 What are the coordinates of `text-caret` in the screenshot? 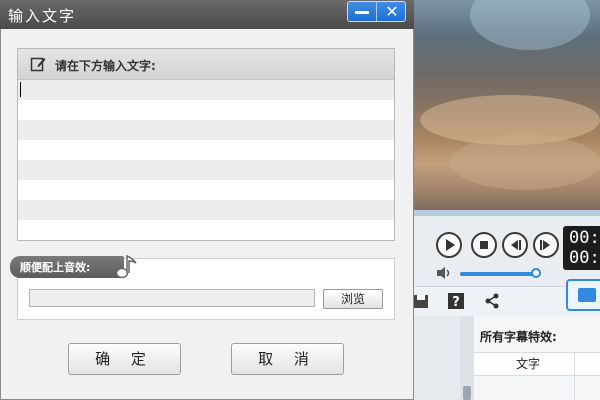 It's located at (20, 89).